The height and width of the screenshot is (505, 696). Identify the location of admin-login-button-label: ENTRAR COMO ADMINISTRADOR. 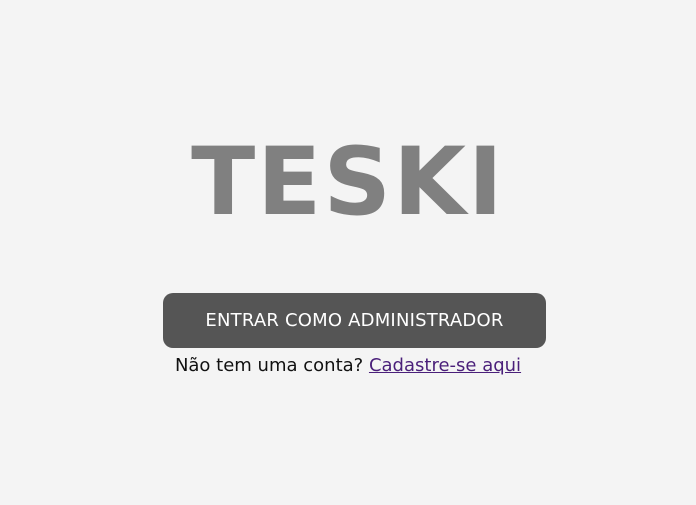
(354, 320).